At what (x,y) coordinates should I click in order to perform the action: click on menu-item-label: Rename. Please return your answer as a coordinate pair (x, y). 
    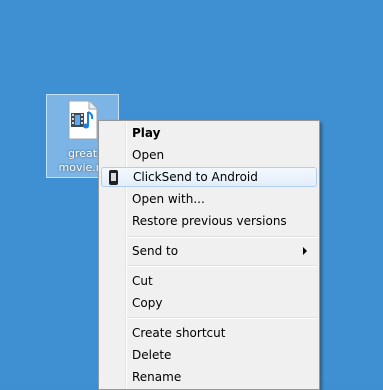
    Looking at the image, I should click on (157, 377).